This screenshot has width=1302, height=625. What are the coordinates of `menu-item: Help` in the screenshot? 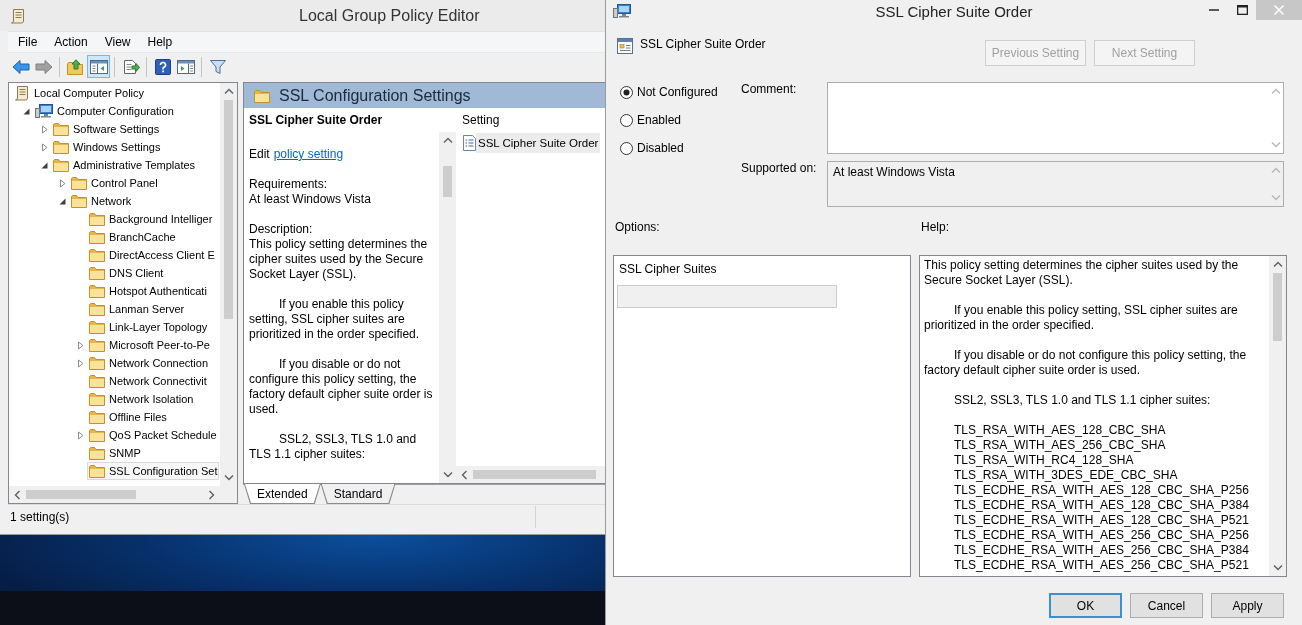 It's located at (160, 42).